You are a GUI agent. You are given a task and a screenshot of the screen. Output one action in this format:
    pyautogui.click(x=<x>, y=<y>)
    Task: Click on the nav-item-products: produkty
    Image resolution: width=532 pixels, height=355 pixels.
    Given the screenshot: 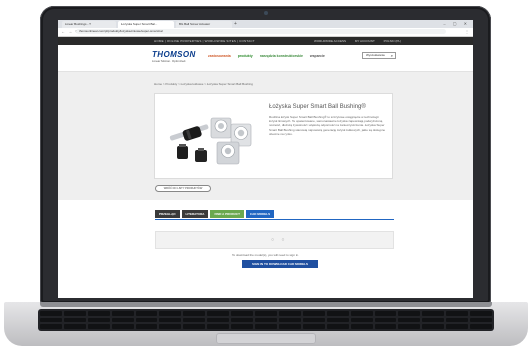 What is the action you would take?
    pyautogui.click(x=245, y=56)
    